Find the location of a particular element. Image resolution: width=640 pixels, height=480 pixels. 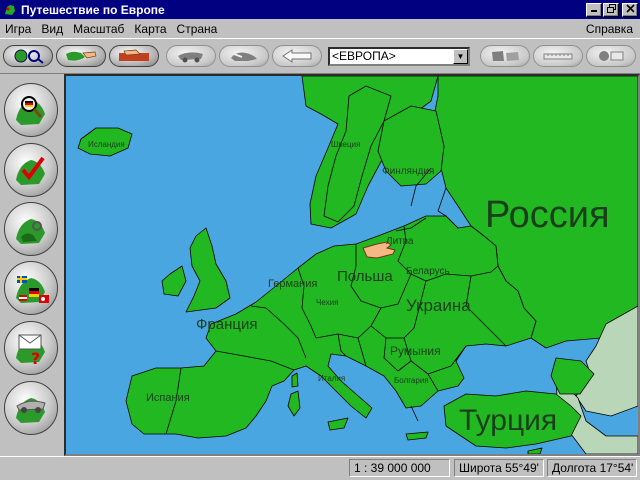

compare-button is located at coordinates (505, 56).